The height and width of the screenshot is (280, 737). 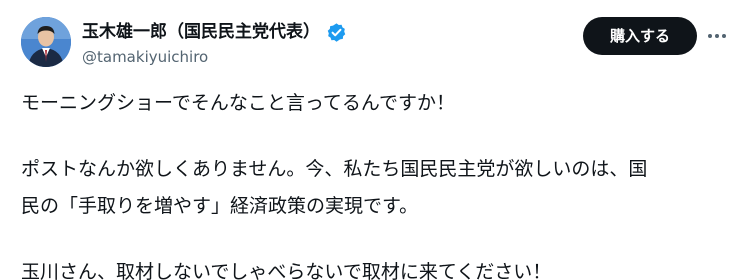 What do you see at coordinates (334, 169) in the screenshot?
I see `tweet-line: ポストなんか欲しくありません。今、私たち国民民主党が欲しいのは、国` at bounding box center [334, 169].